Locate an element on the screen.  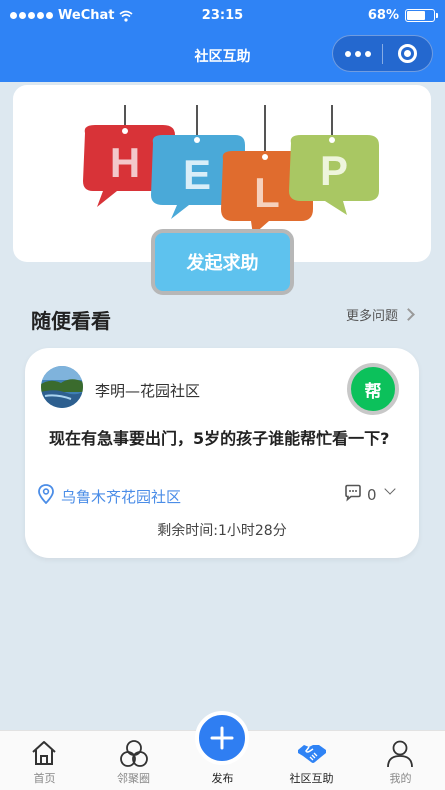
target-icon is located at coordinates (407, 53).